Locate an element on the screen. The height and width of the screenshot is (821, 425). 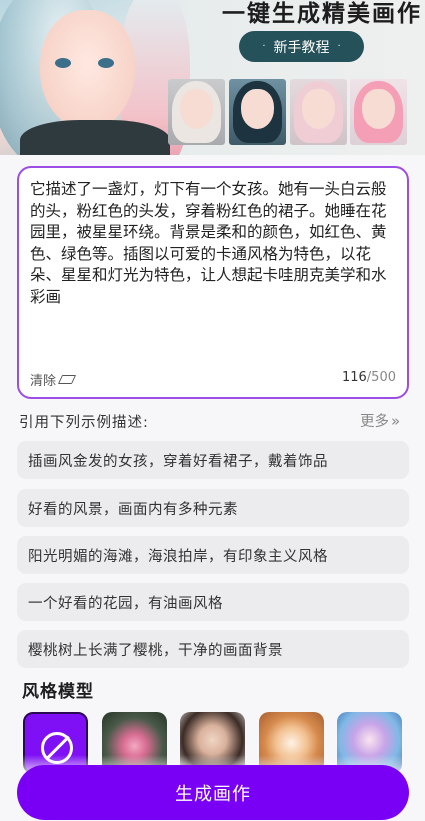
eraser-icon is located at coordinates (67, 379).